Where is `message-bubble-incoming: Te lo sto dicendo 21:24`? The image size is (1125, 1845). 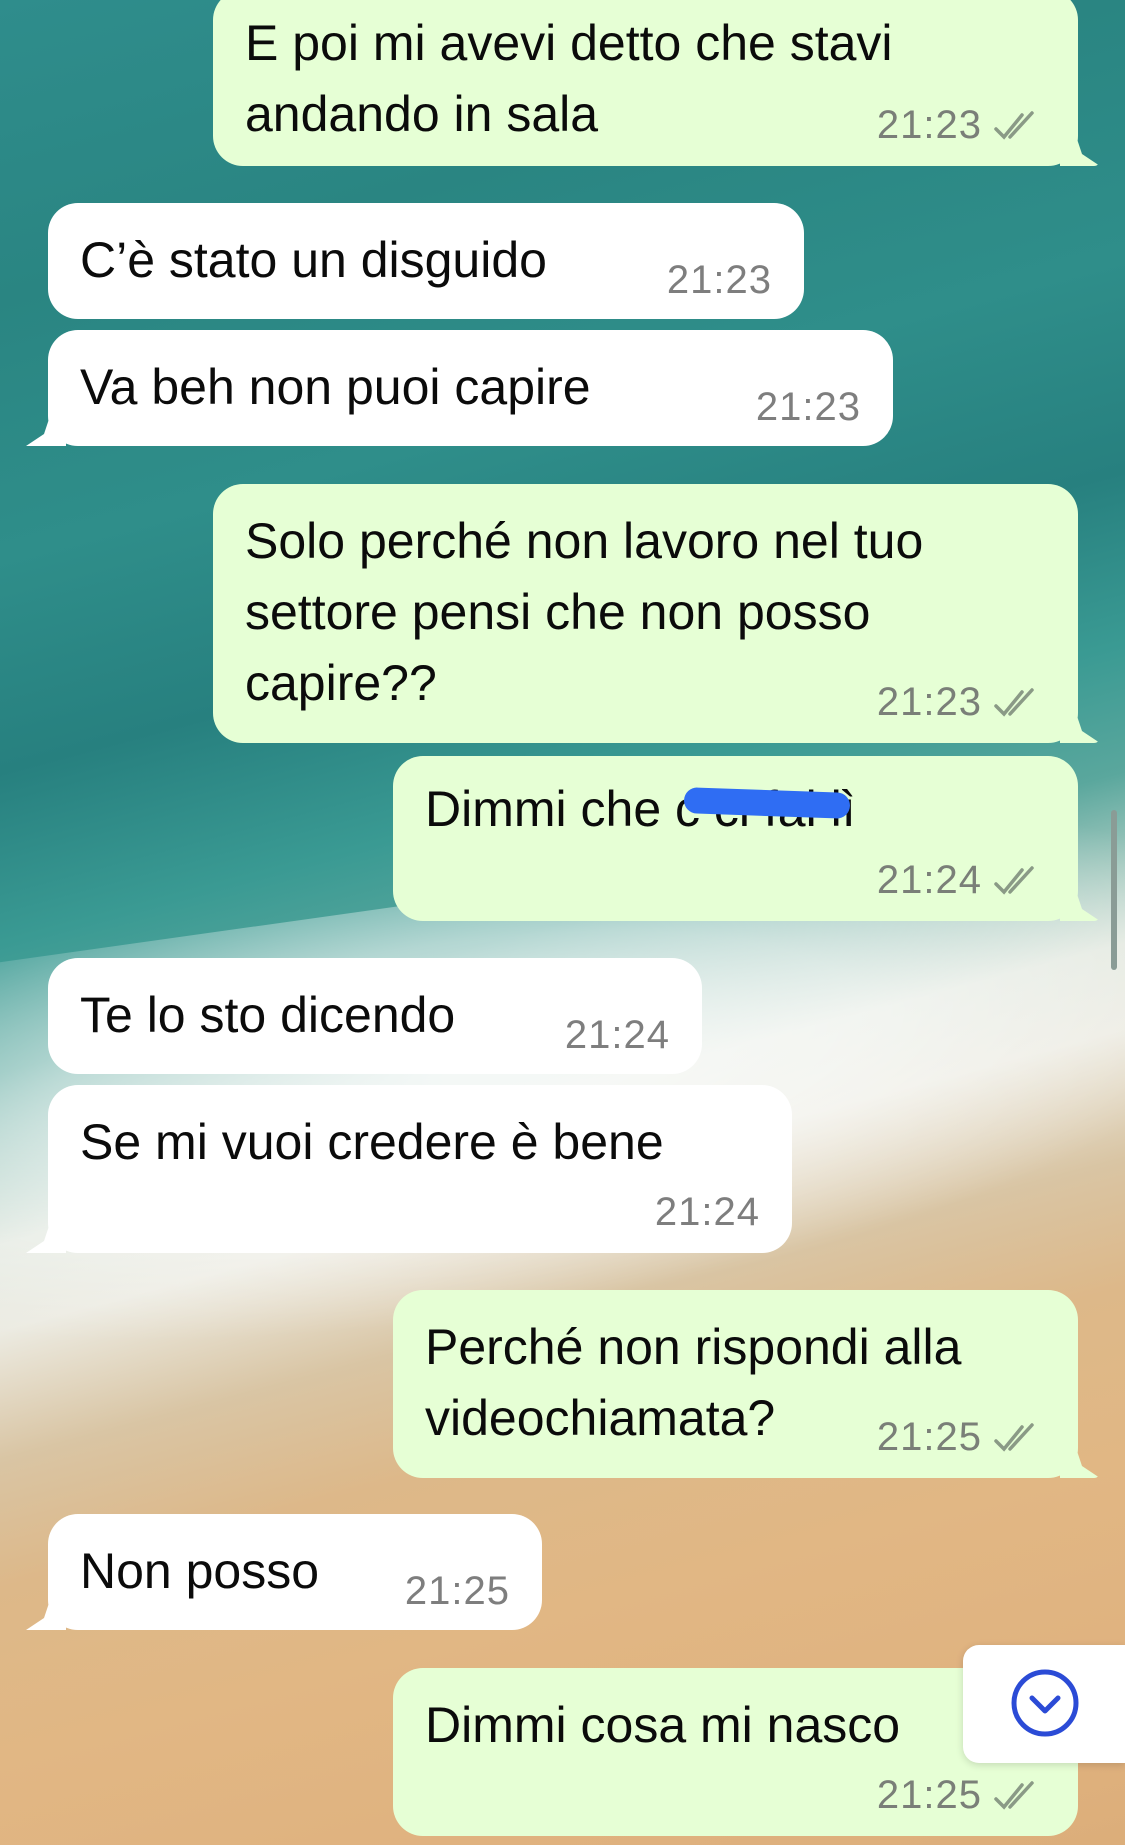
message-bubble-incoming: Te lo sto dicendo 21:24 is located at coordinates (375, 1016).